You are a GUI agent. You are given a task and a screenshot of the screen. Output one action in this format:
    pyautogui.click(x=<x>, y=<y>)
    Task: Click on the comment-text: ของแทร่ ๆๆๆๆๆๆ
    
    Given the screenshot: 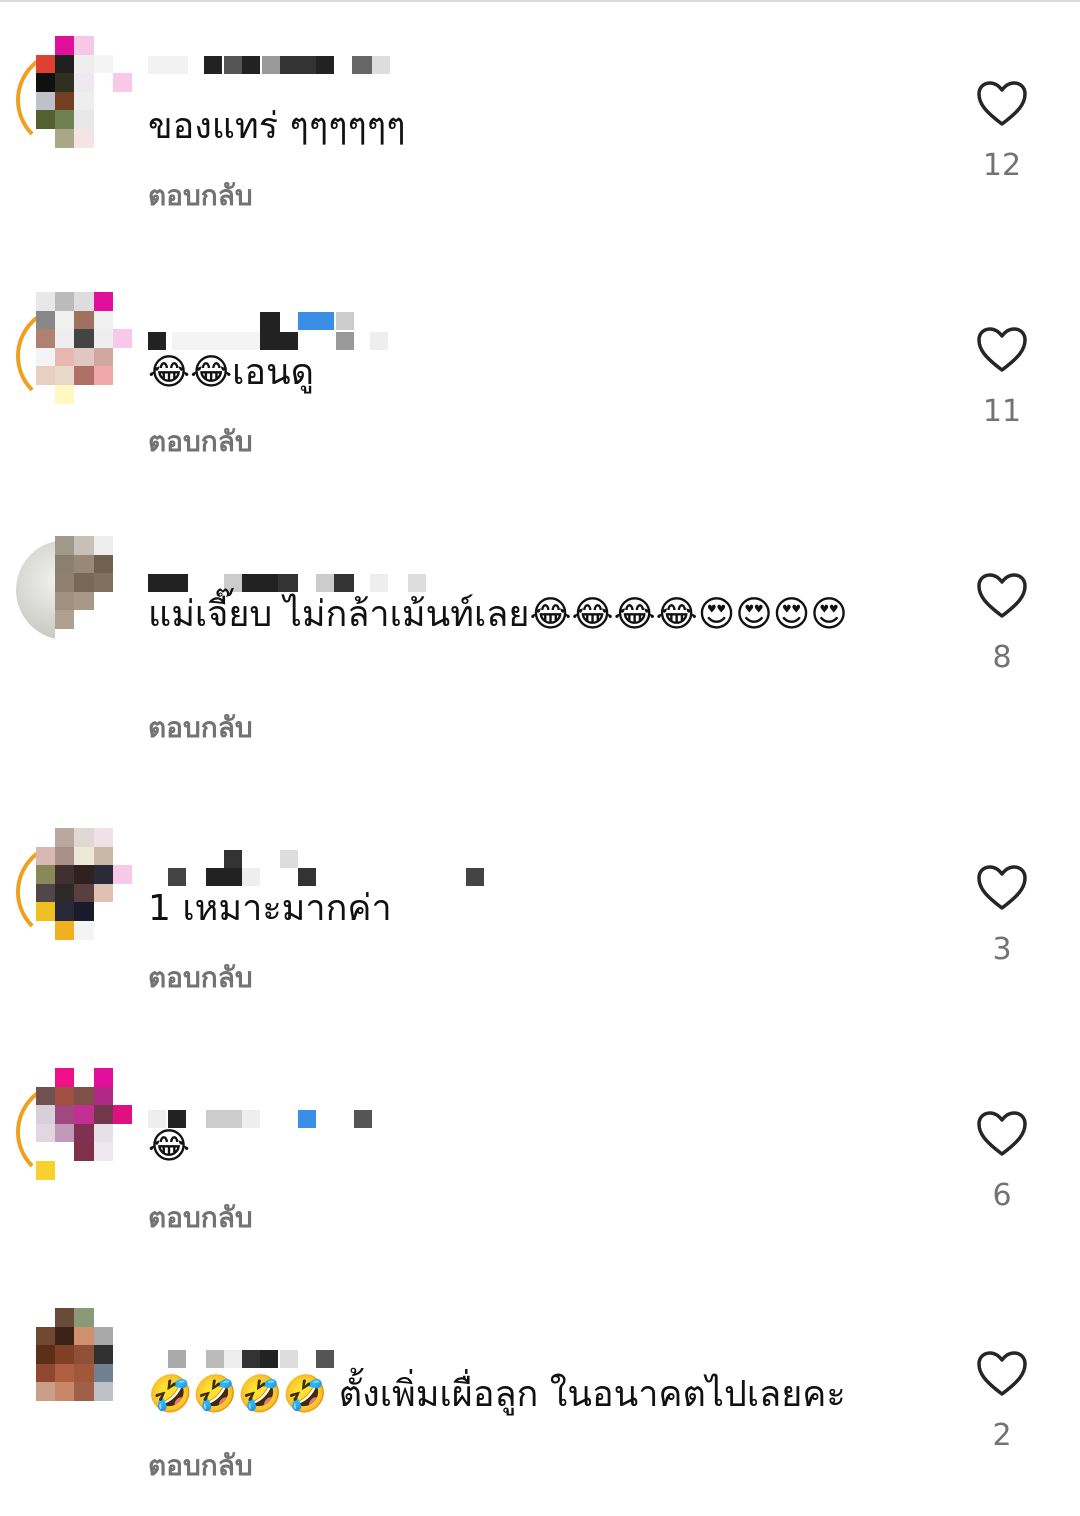 What is the action you would take?
    pyautogui.click(x=277, y=126)
    